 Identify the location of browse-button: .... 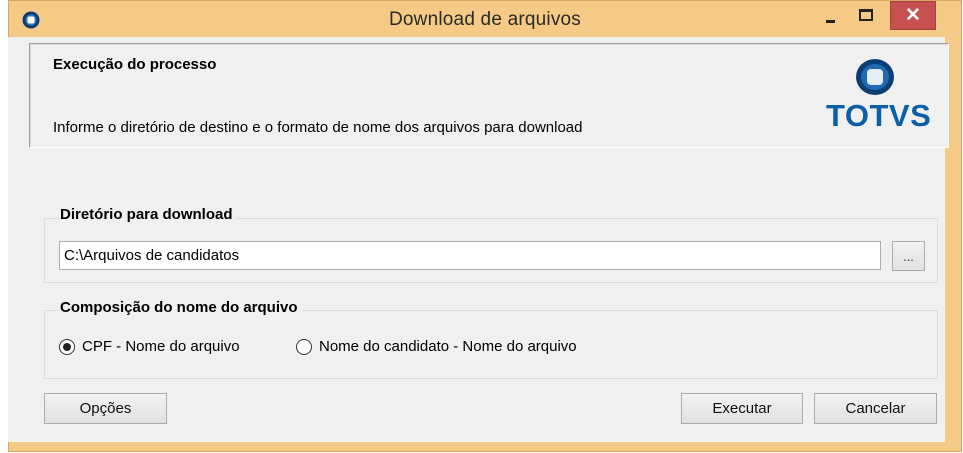
(908, 256).